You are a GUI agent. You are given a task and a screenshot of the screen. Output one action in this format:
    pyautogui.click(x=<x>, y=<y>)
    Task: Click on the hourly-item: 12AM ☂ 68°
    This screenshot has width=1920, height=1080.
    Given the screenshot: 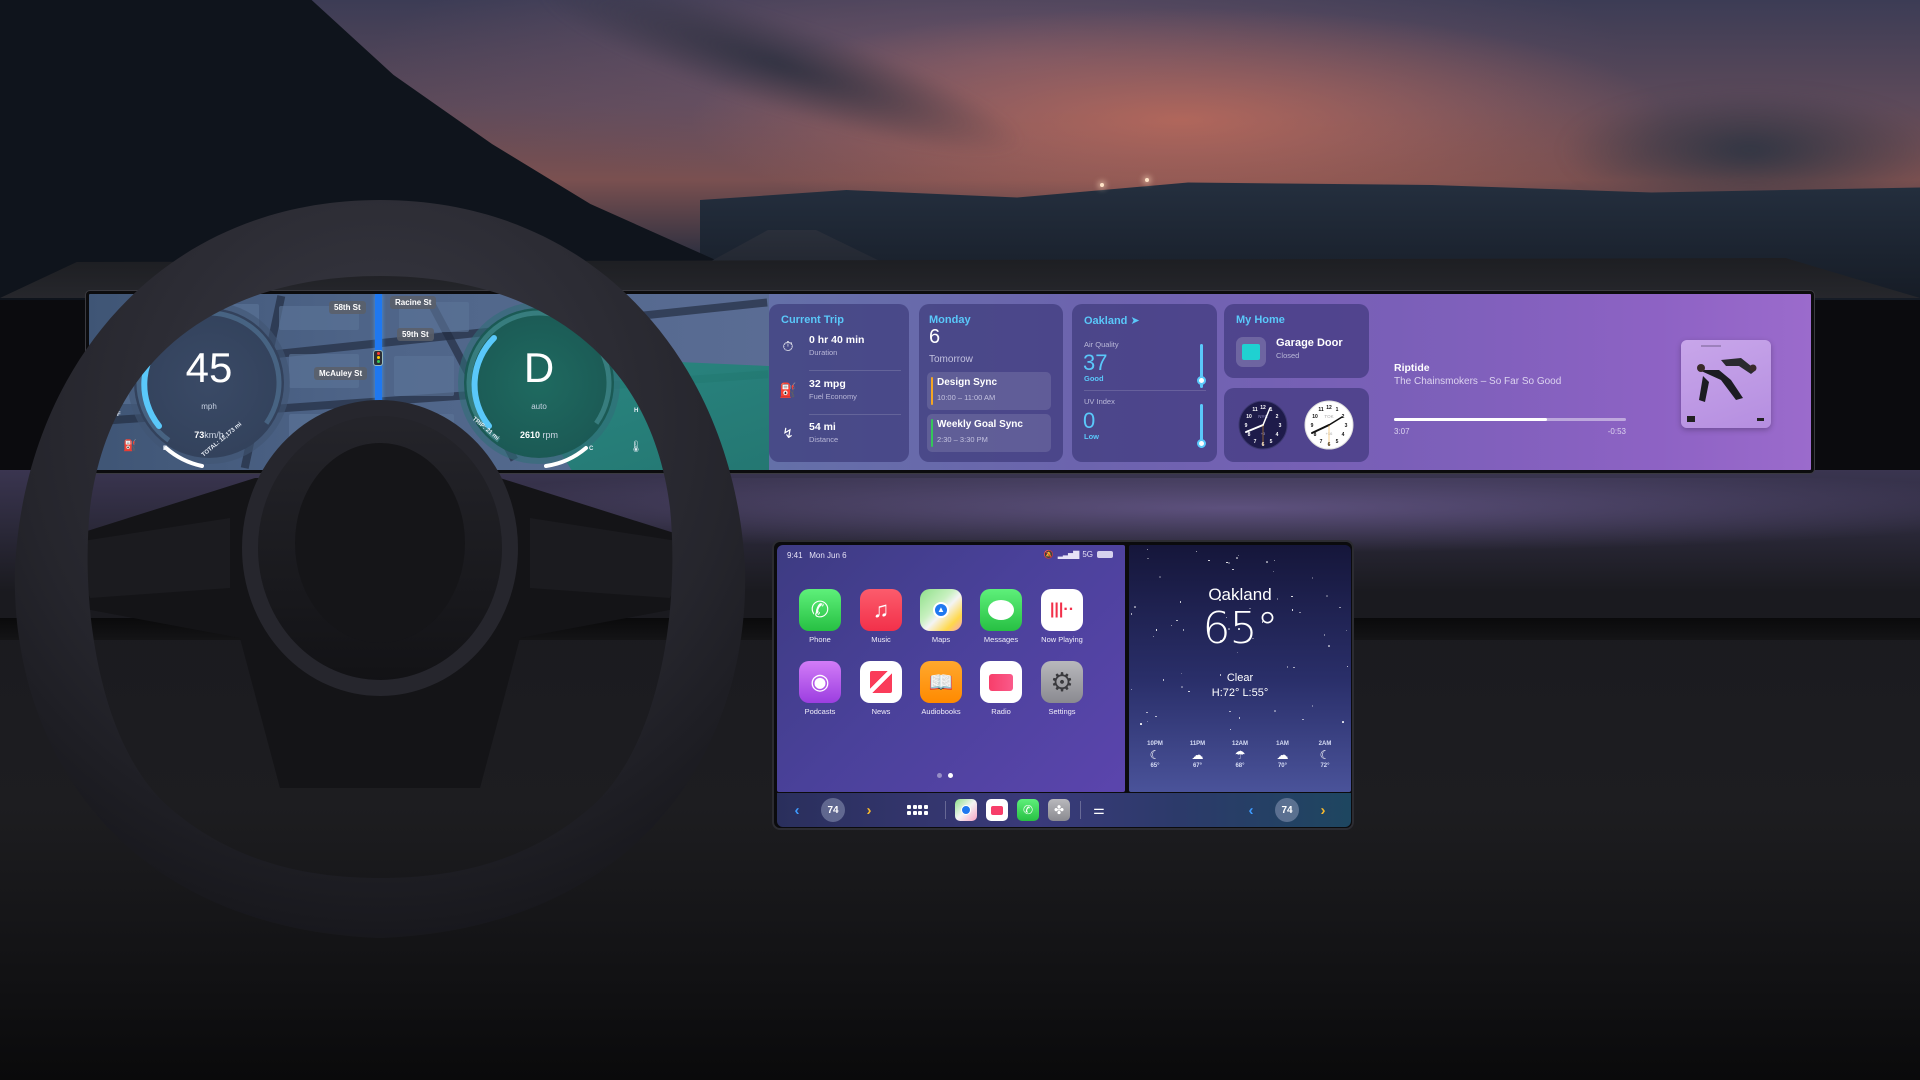 What is the action you would take?
    pyautogui.click(x=1240, y=755)
    